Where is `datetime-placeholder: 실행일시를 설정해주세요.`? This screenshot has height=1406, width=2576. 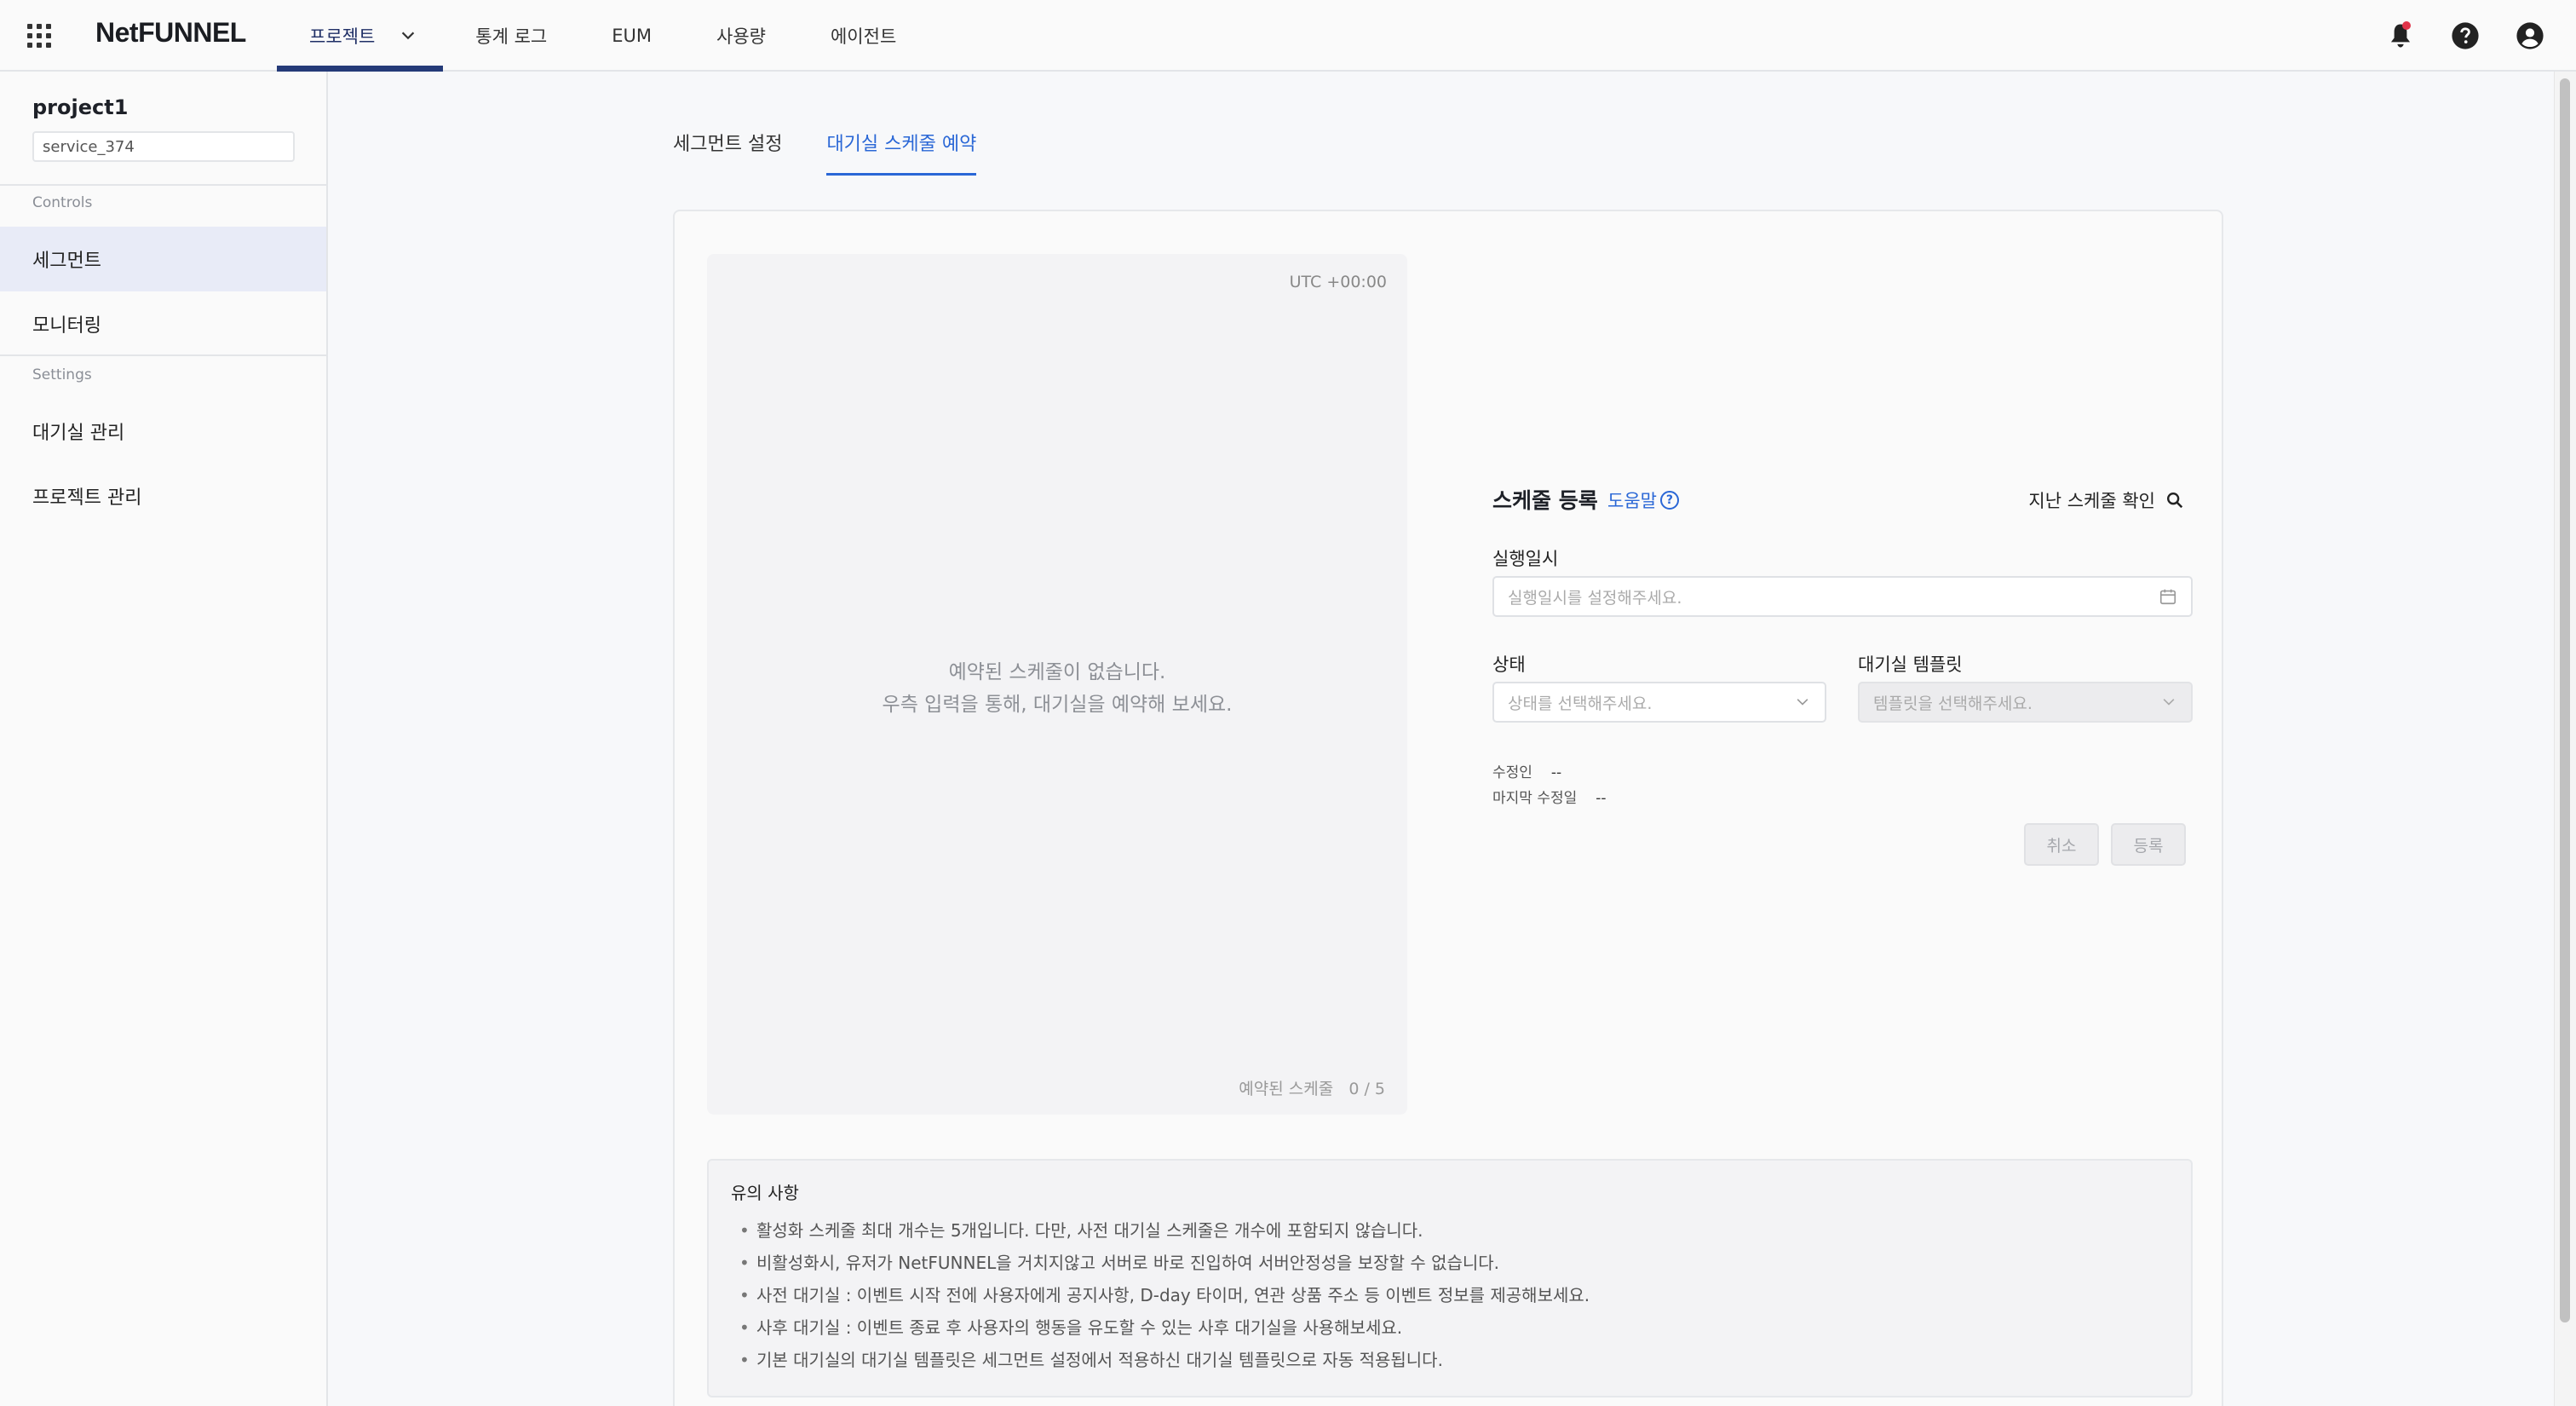 datetime-placeholder: 실행일시를 설정해주세요. is located at coordinates (1595, 598).